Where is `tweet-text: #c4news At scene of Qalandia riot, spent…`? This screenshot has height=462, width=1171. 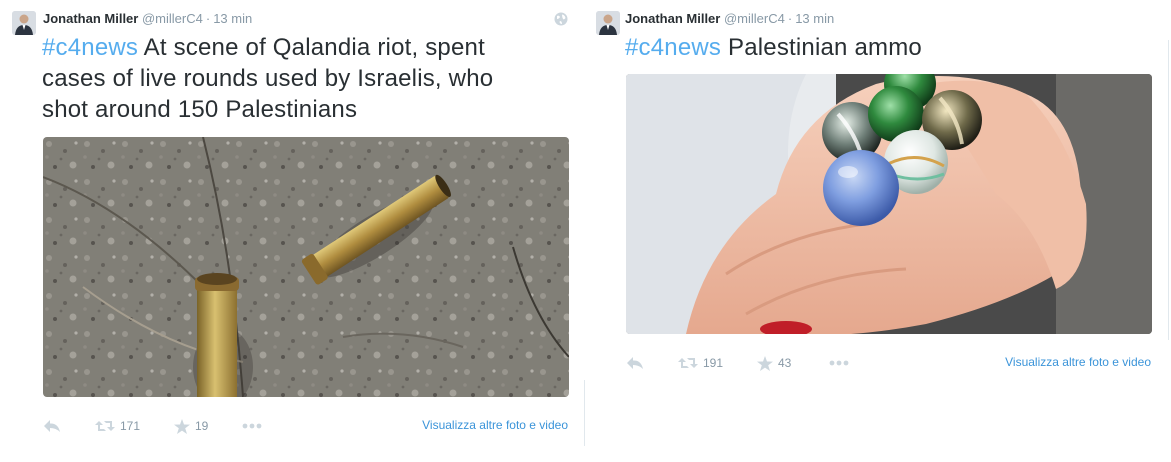 tweet-text: #c4news At scene of Qalandia riot, spent… is located at coordinates (307, 78).